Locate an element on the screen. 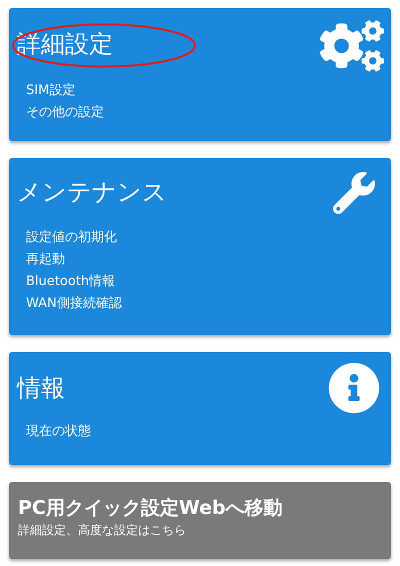  web-link-card: PC用クイック設定Webへ移動 詳細設定、高度な設定はこちら is located at coordinates (200, 520).